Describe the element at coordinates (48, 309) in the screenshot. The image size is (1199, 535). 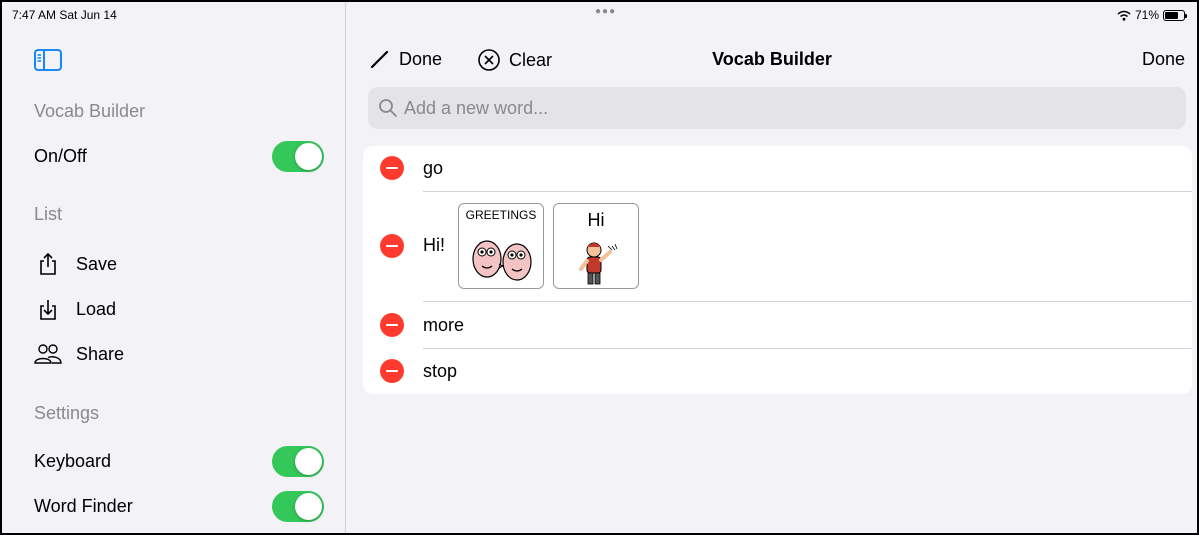
I see `download-tray-icon` at that location.